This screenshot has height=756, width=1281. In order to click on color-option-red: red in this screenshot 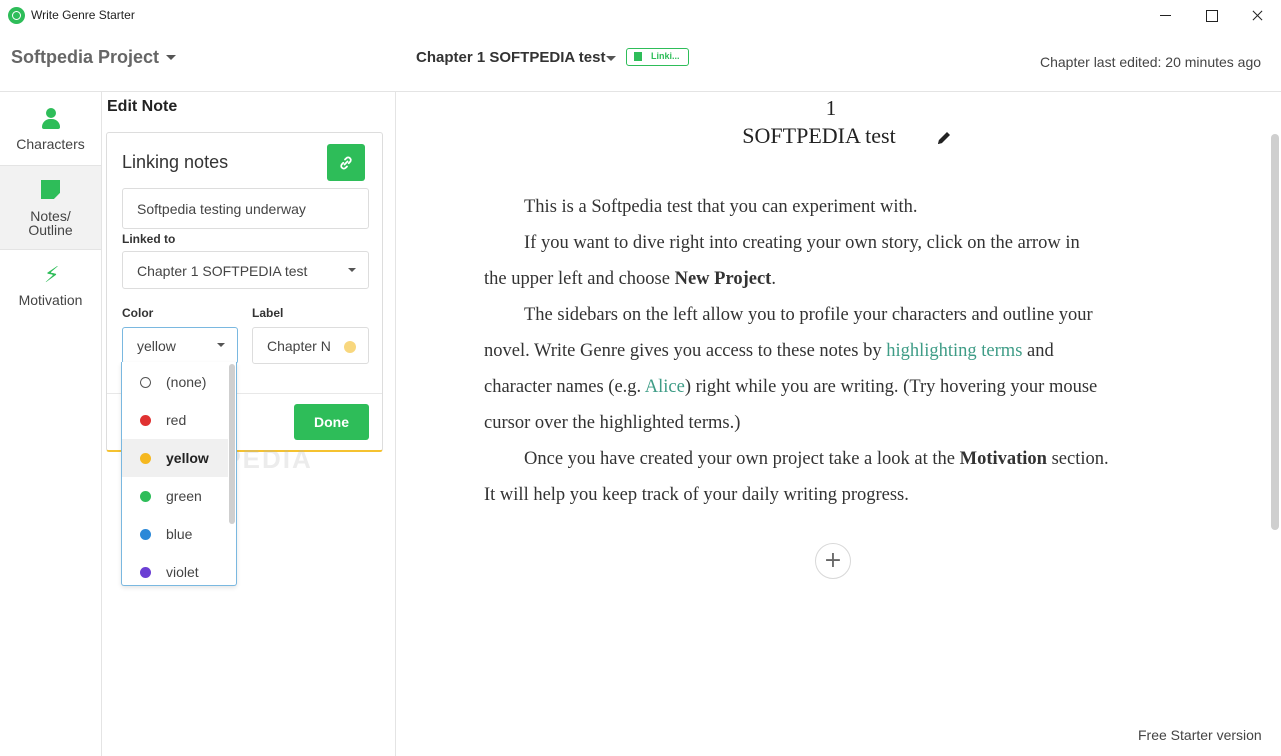, I will do `click(175, 420)`.